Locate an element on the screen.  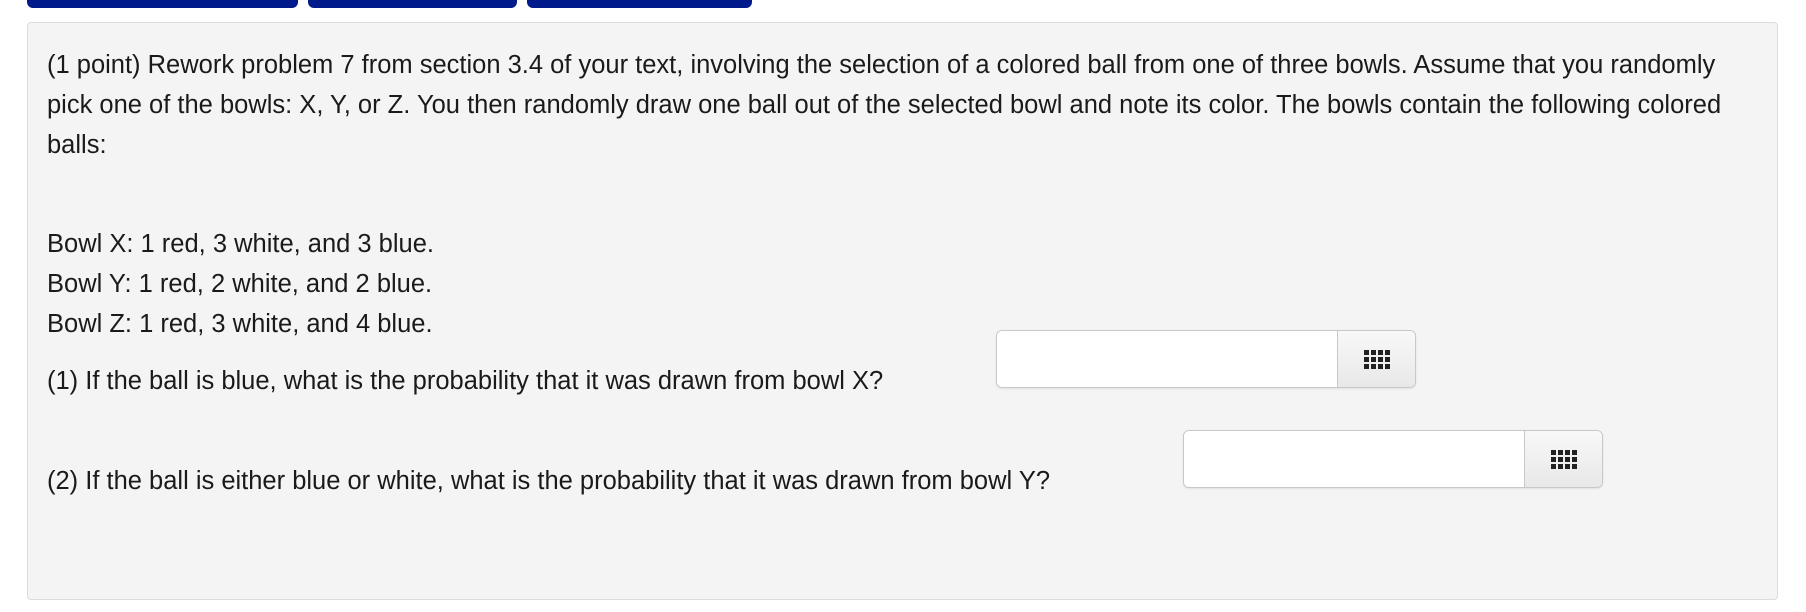
answer-1-keypad-button is located at coordinates (1376, 359).